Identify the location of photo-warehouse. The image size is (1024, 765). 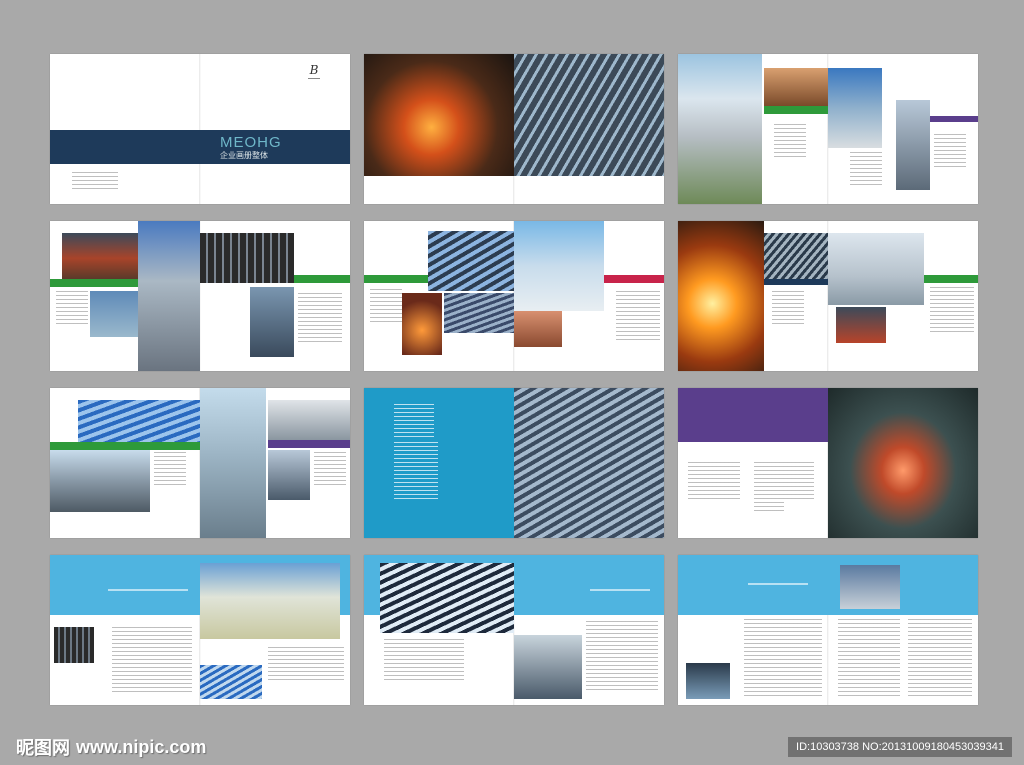
(559, 266).